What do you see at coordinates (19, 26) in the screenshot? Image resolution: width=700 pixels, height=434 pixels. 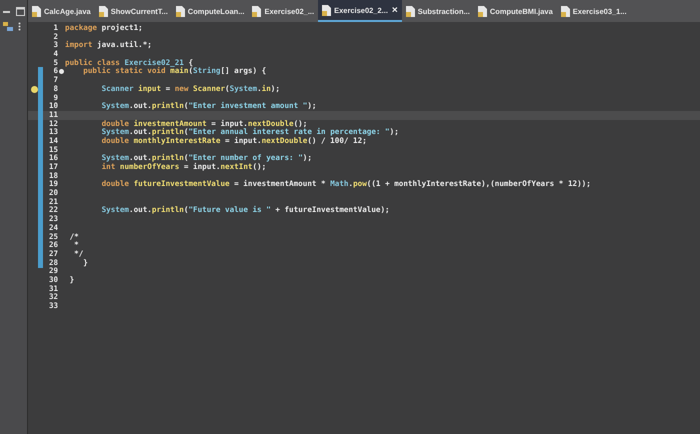 I see `view-menu-icon` at bounding box center [19, 26].